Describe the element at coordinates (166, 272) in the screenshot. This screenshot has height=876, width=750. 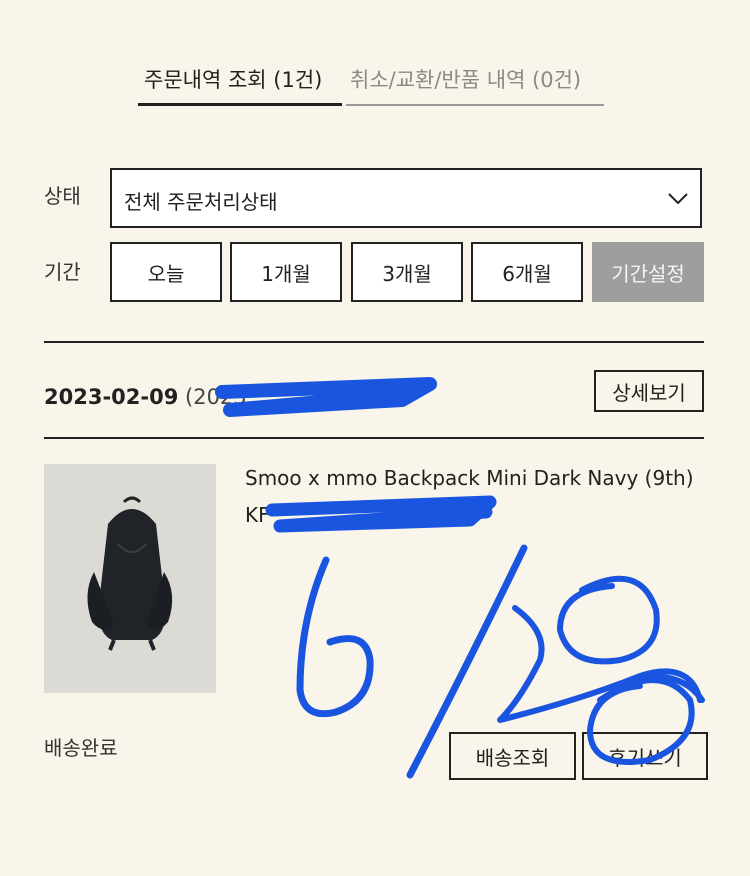
I see `period-today-button: 오늘` at that location.